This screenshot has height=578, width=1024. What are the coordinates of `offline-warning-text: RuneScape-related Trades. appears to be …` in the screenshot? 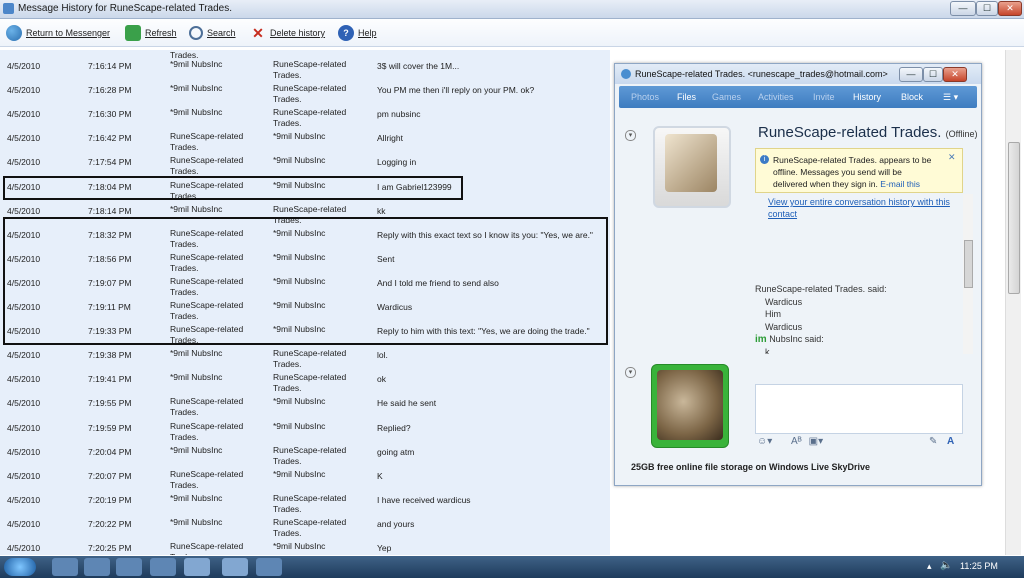 It's located at (852, 172).